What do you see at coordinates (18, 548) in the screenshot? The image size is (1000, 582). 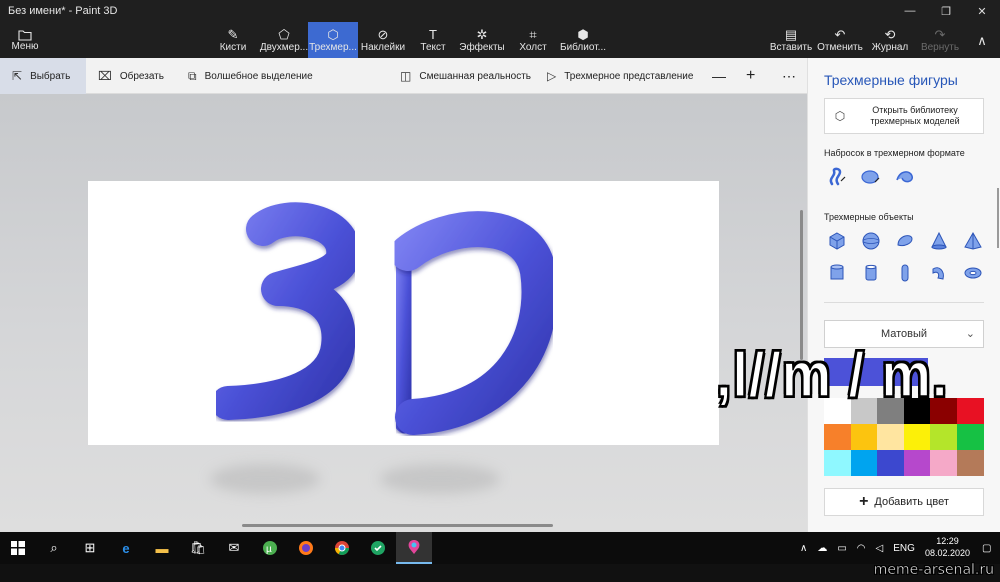 I see `start-button` at bounding box center [18, 548].